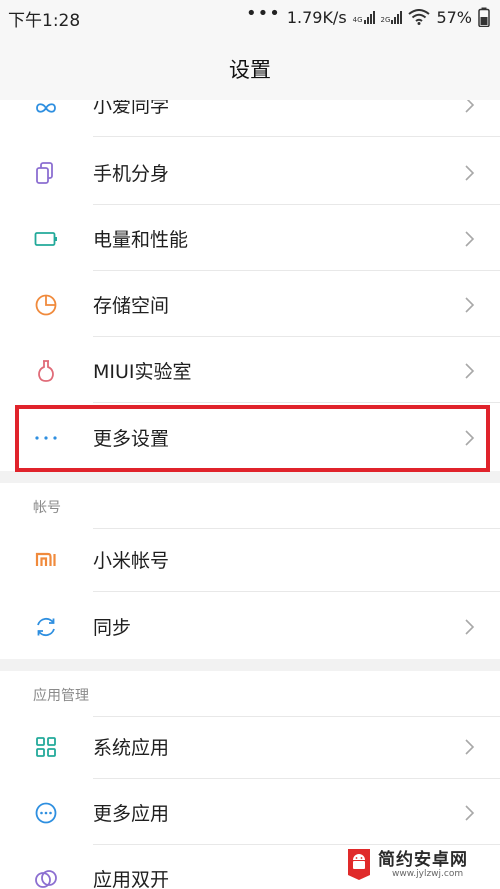 Image resolution: width=500 pixels, height=889 pixels. What do you see at coordinates (112, 628) in the screenshot?
I see `settings-item-label: 同步` at bounding box center [112, 628].